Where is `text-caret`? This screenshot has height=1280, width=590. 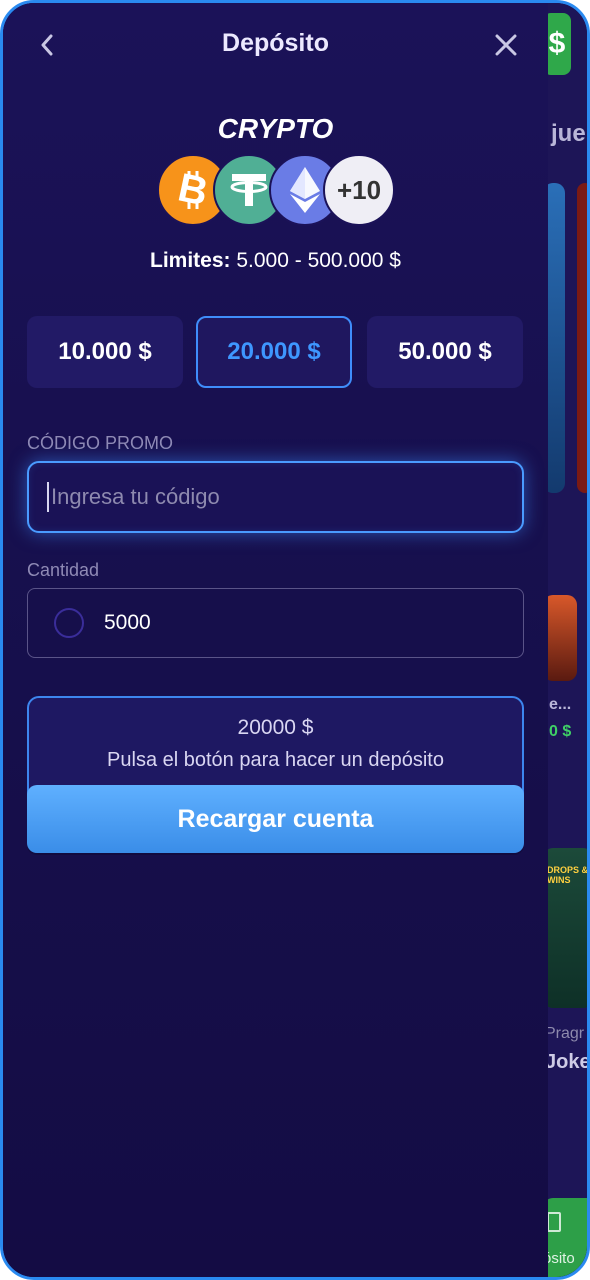
text-caret is located at coordinates (48, 497).